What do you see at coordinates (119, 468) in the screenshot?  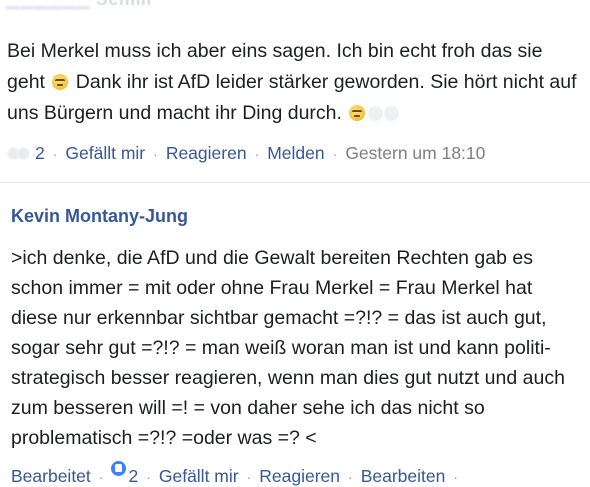 I see `like-reaction-icon` at bounding box center [119, 468].